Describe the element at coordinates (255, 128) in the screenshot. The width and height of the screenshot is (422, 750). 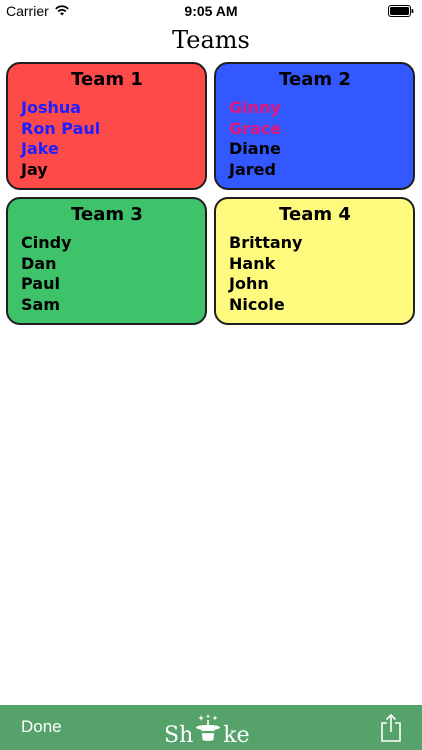
I see `team-member: Grace` at that location.